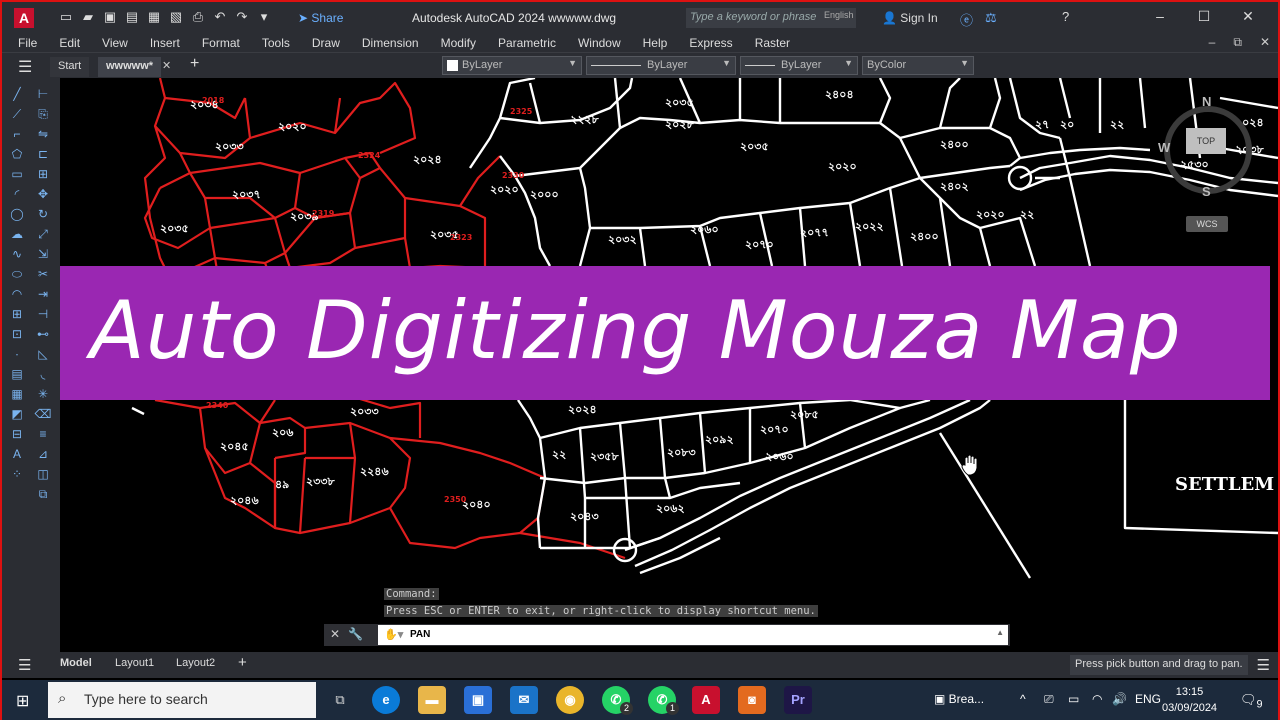 Image resolution: width=1280 pixels, height=720 pixels. Describe the element at coordinates (798, 700) in the screenshot. I see `premiere-pro-icon: Pr` at that location.